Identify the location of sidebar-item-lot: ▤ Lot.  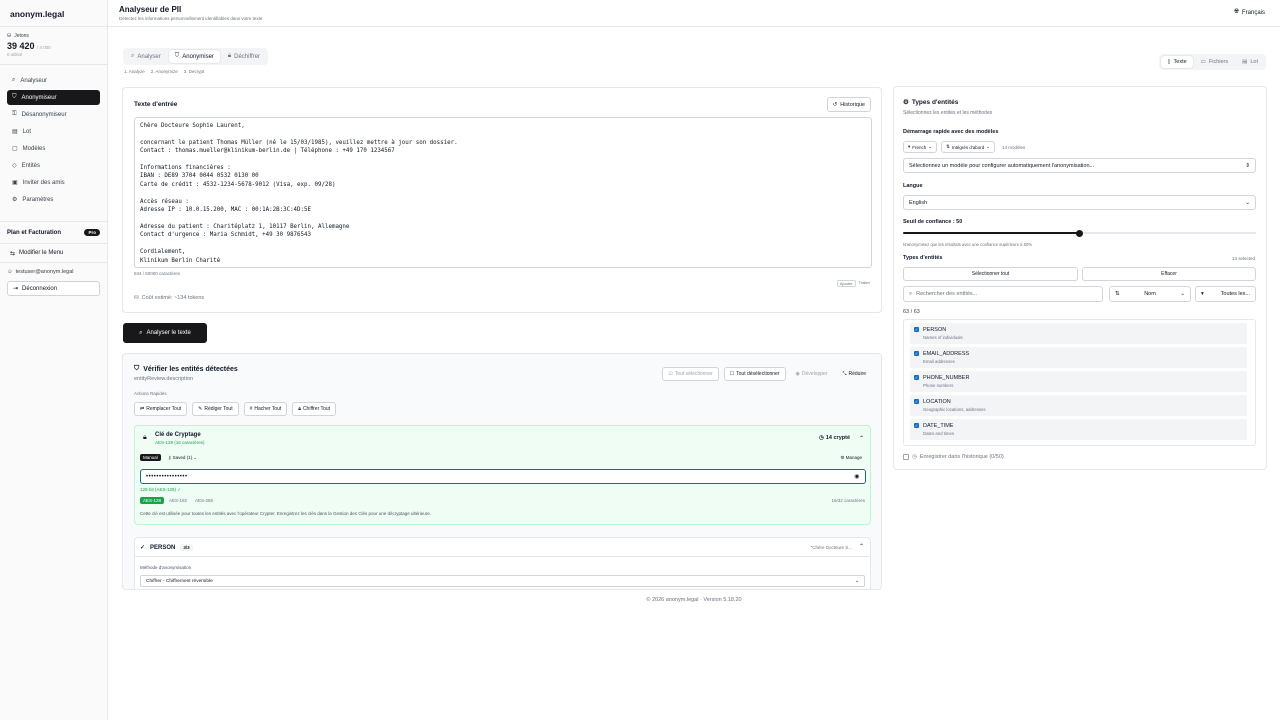
(53, 131).